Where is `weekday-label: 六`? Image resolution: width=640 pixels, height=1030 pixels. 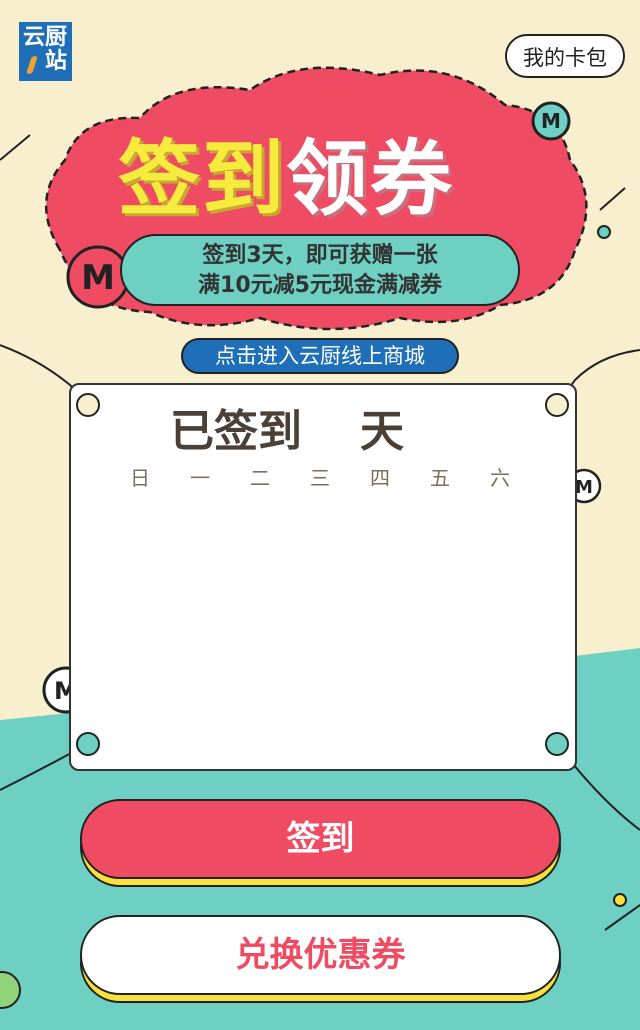
weekday-label: 六 is located at coordinates (500, 478).